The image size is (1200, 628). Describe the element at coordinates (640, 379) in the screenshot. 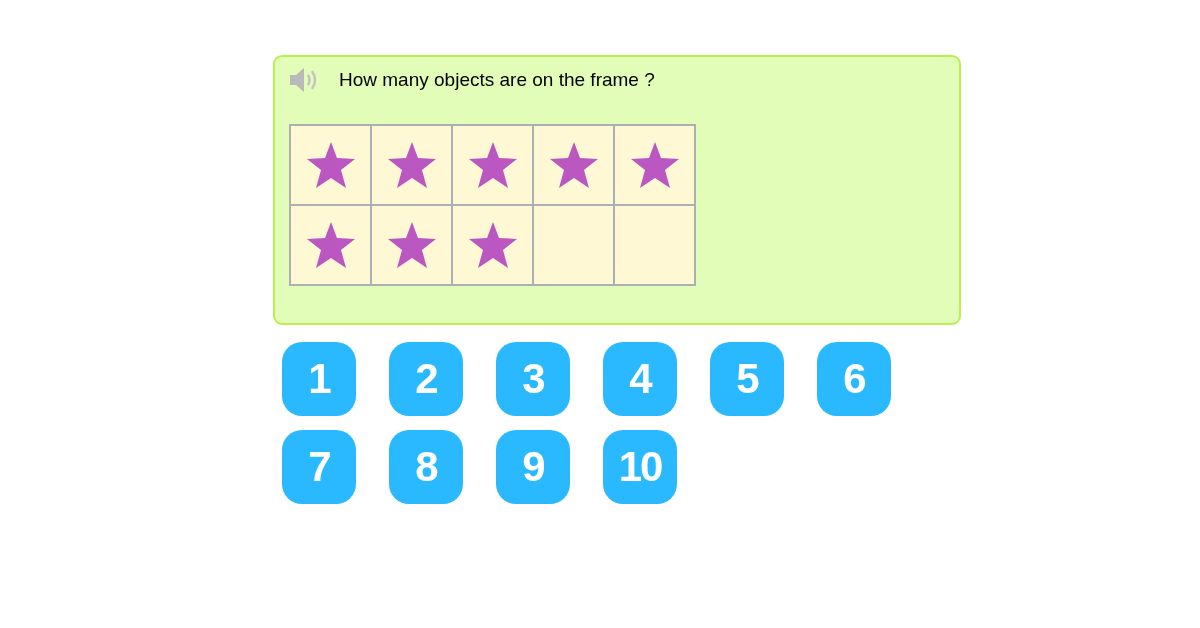

I see `answer-button: 4` at that location.